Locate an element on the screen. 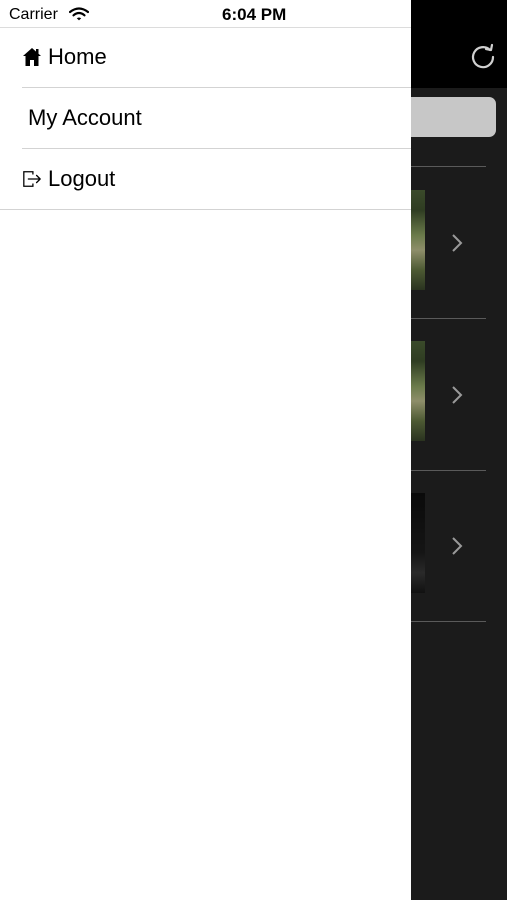  status-bar: Carrier 6:04 PM is located at coordinates (205, 14).